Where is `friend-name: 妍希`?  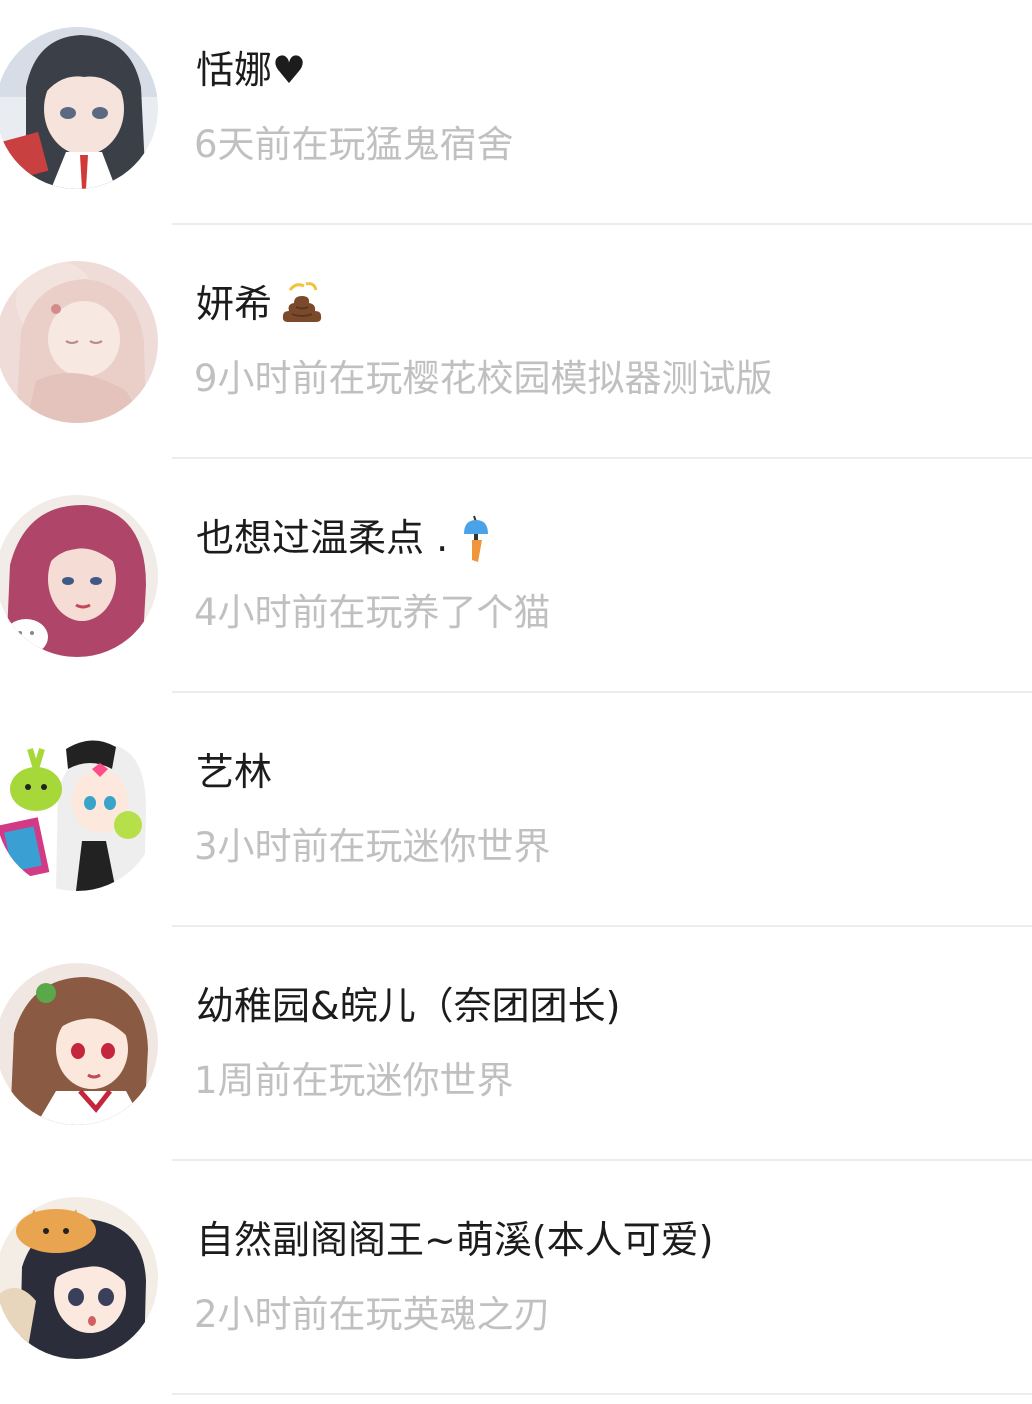
friend-name: 妍希 is located at coordinates (261, 304).